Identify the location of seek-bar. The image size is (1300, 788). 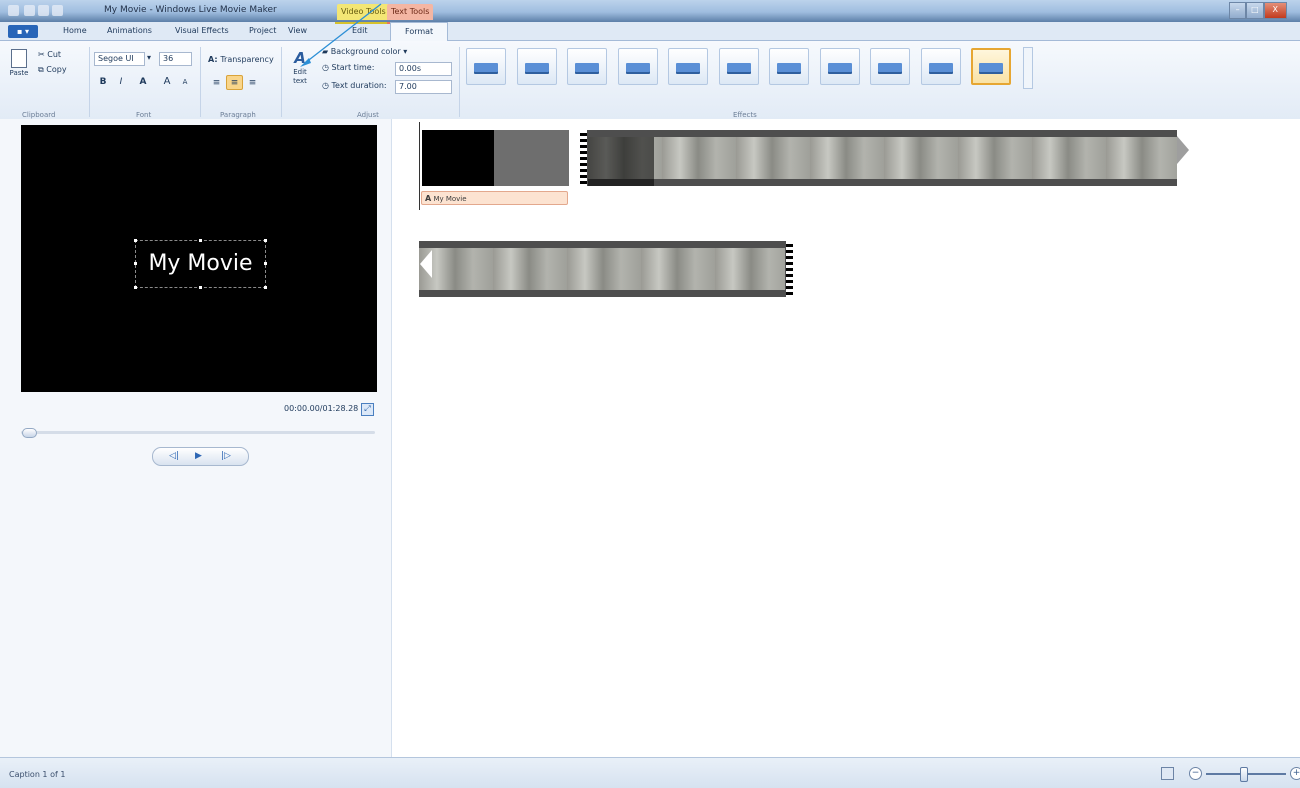
(198, 432).